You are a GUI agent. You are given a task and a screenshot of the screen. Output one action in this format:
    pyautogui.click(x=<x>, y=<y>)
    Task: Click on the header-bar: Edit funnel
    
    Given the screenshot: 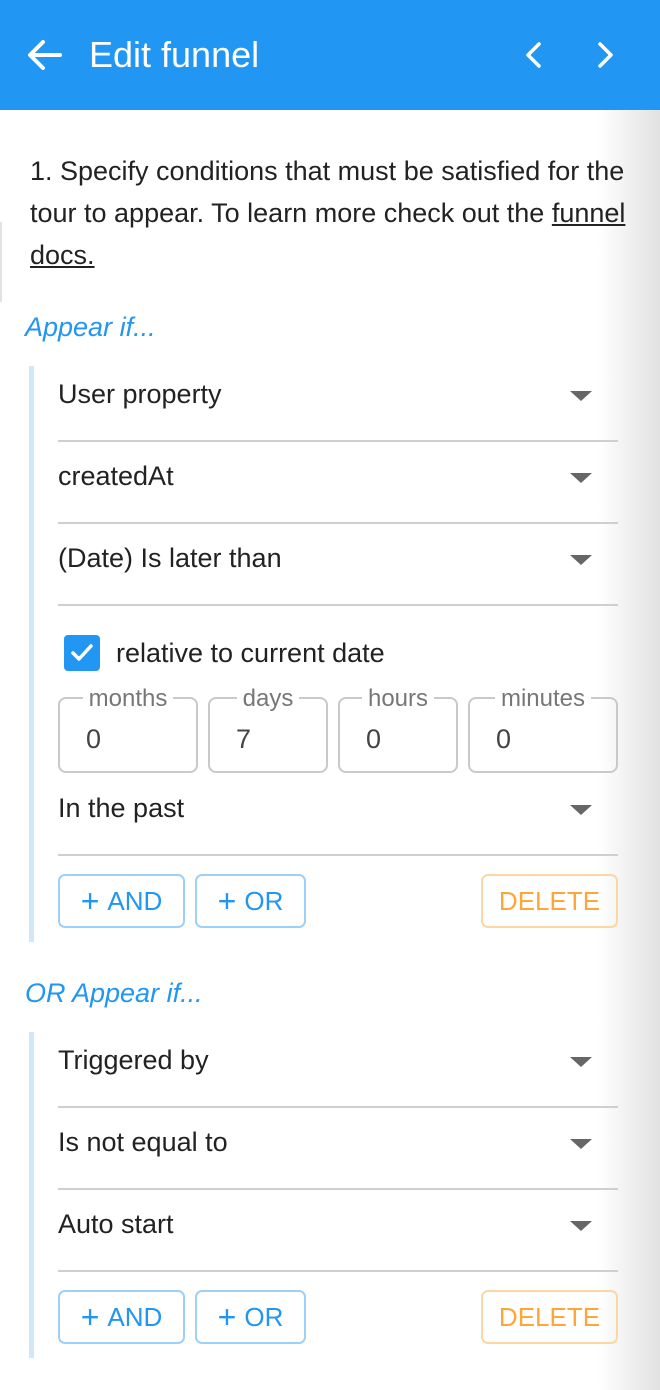 What is the action you would take?
    pyautogui.click(x=330, y=55)
    